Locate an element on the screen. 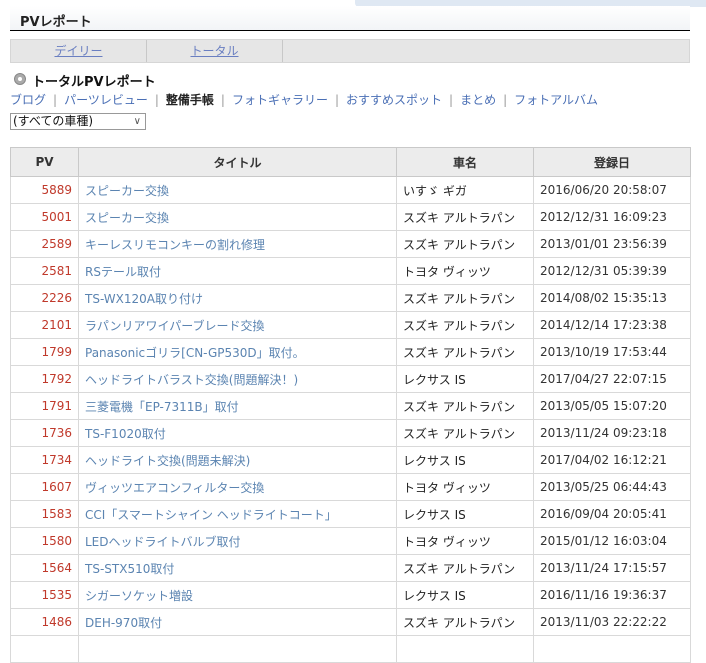 The width and height of the screenshot is (706, 663). title-cell: 三菱電機「EP-7311B」取付 is located at coordinates (237, 406).